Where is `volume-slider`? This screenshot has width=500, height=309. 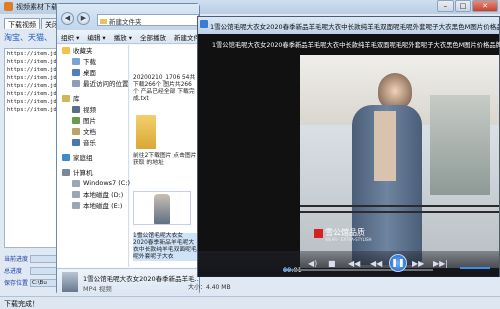
volume-slider is located at coordinates (475, 268).